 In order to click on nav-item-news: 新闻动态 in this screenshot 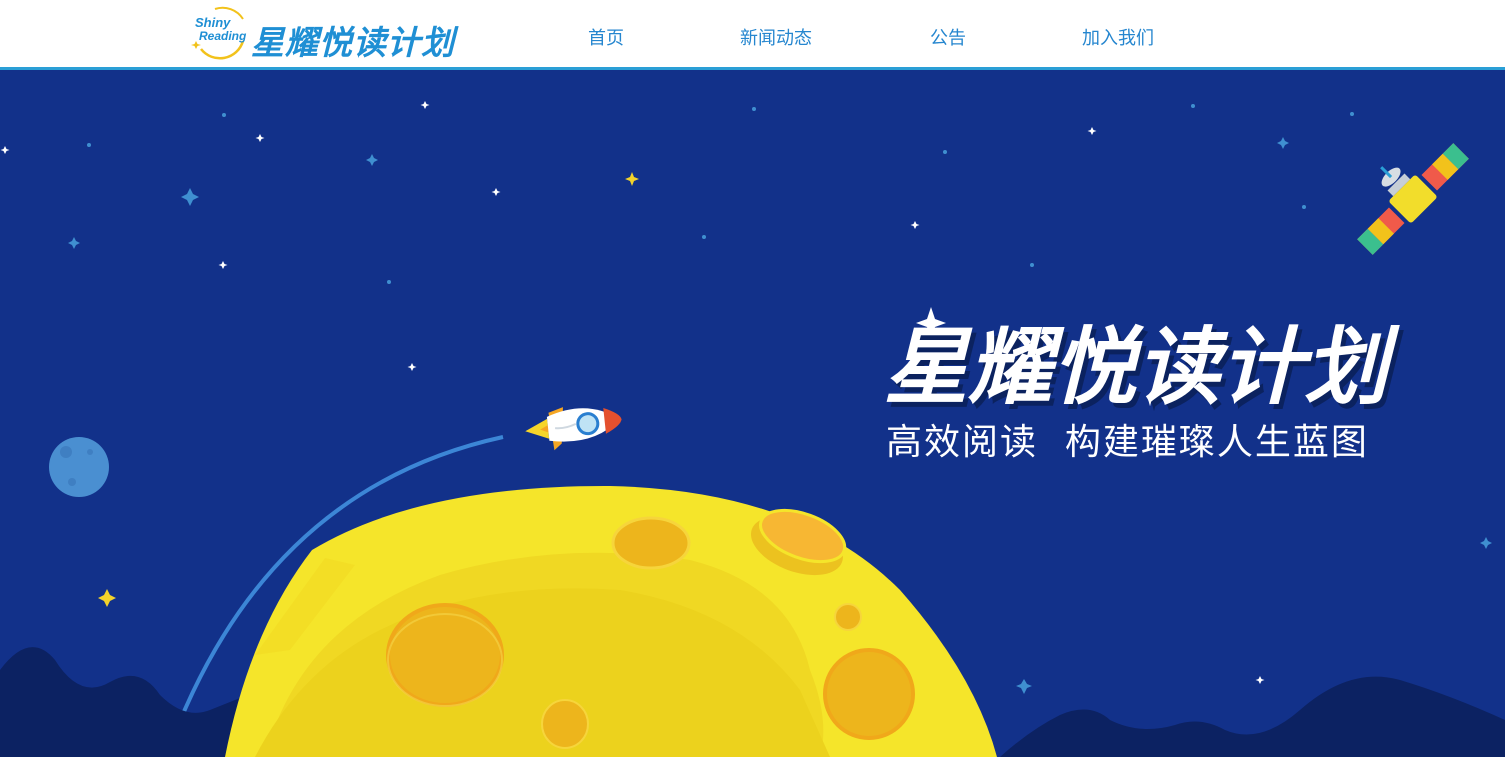, I will do `click(776, 37)`.